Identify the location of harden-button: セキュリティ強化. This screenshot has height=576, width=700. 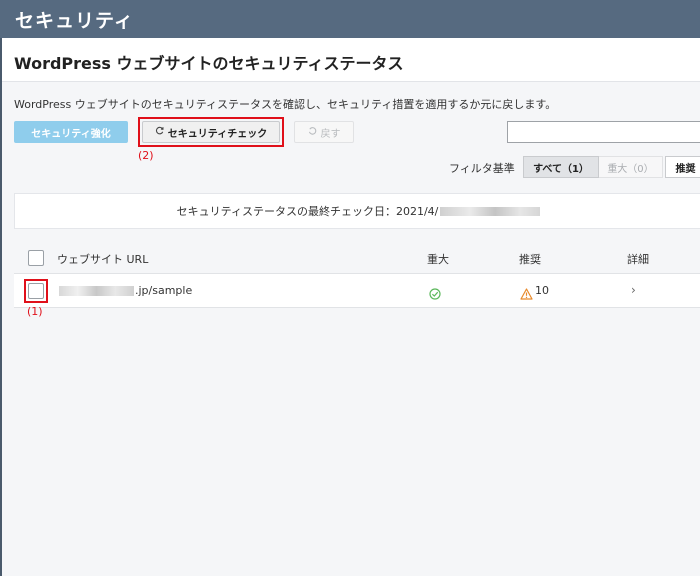
(71, 132).